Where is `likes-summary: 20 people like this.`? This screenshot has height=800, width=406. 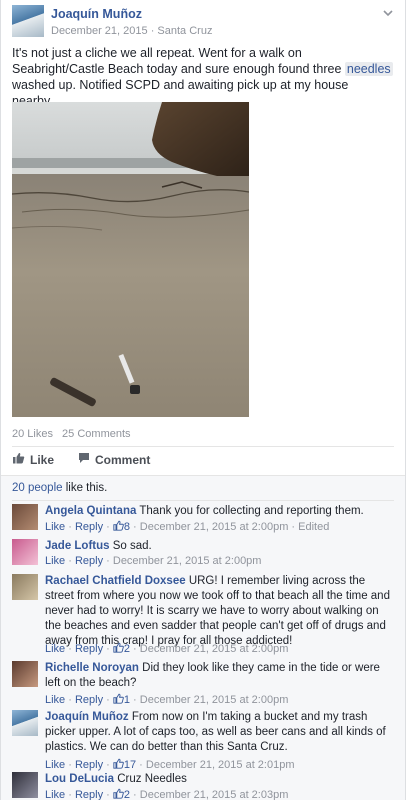
likes-summary: 20 people like this. is located at coordinates (59, 488).